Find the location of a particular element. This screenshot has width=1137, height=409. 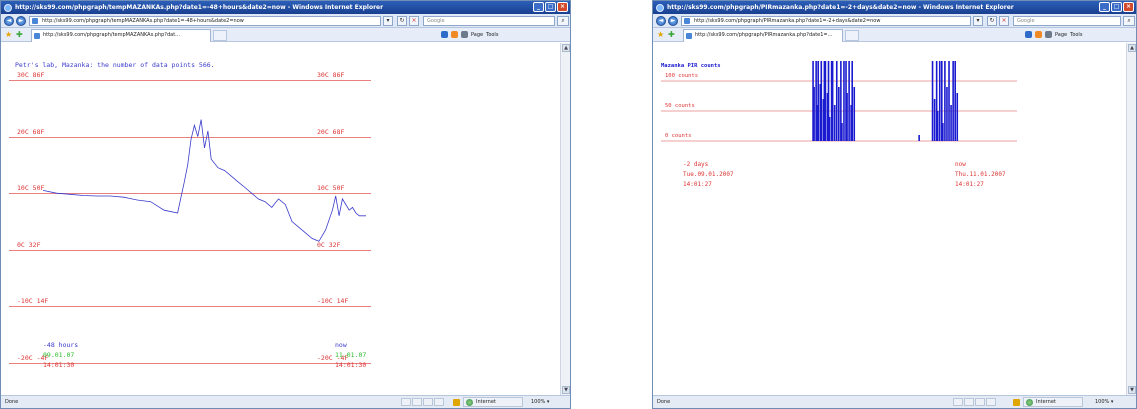

pir-end-date-wrap: Thu.11.01.2007 is located at coordinates (980, 174).